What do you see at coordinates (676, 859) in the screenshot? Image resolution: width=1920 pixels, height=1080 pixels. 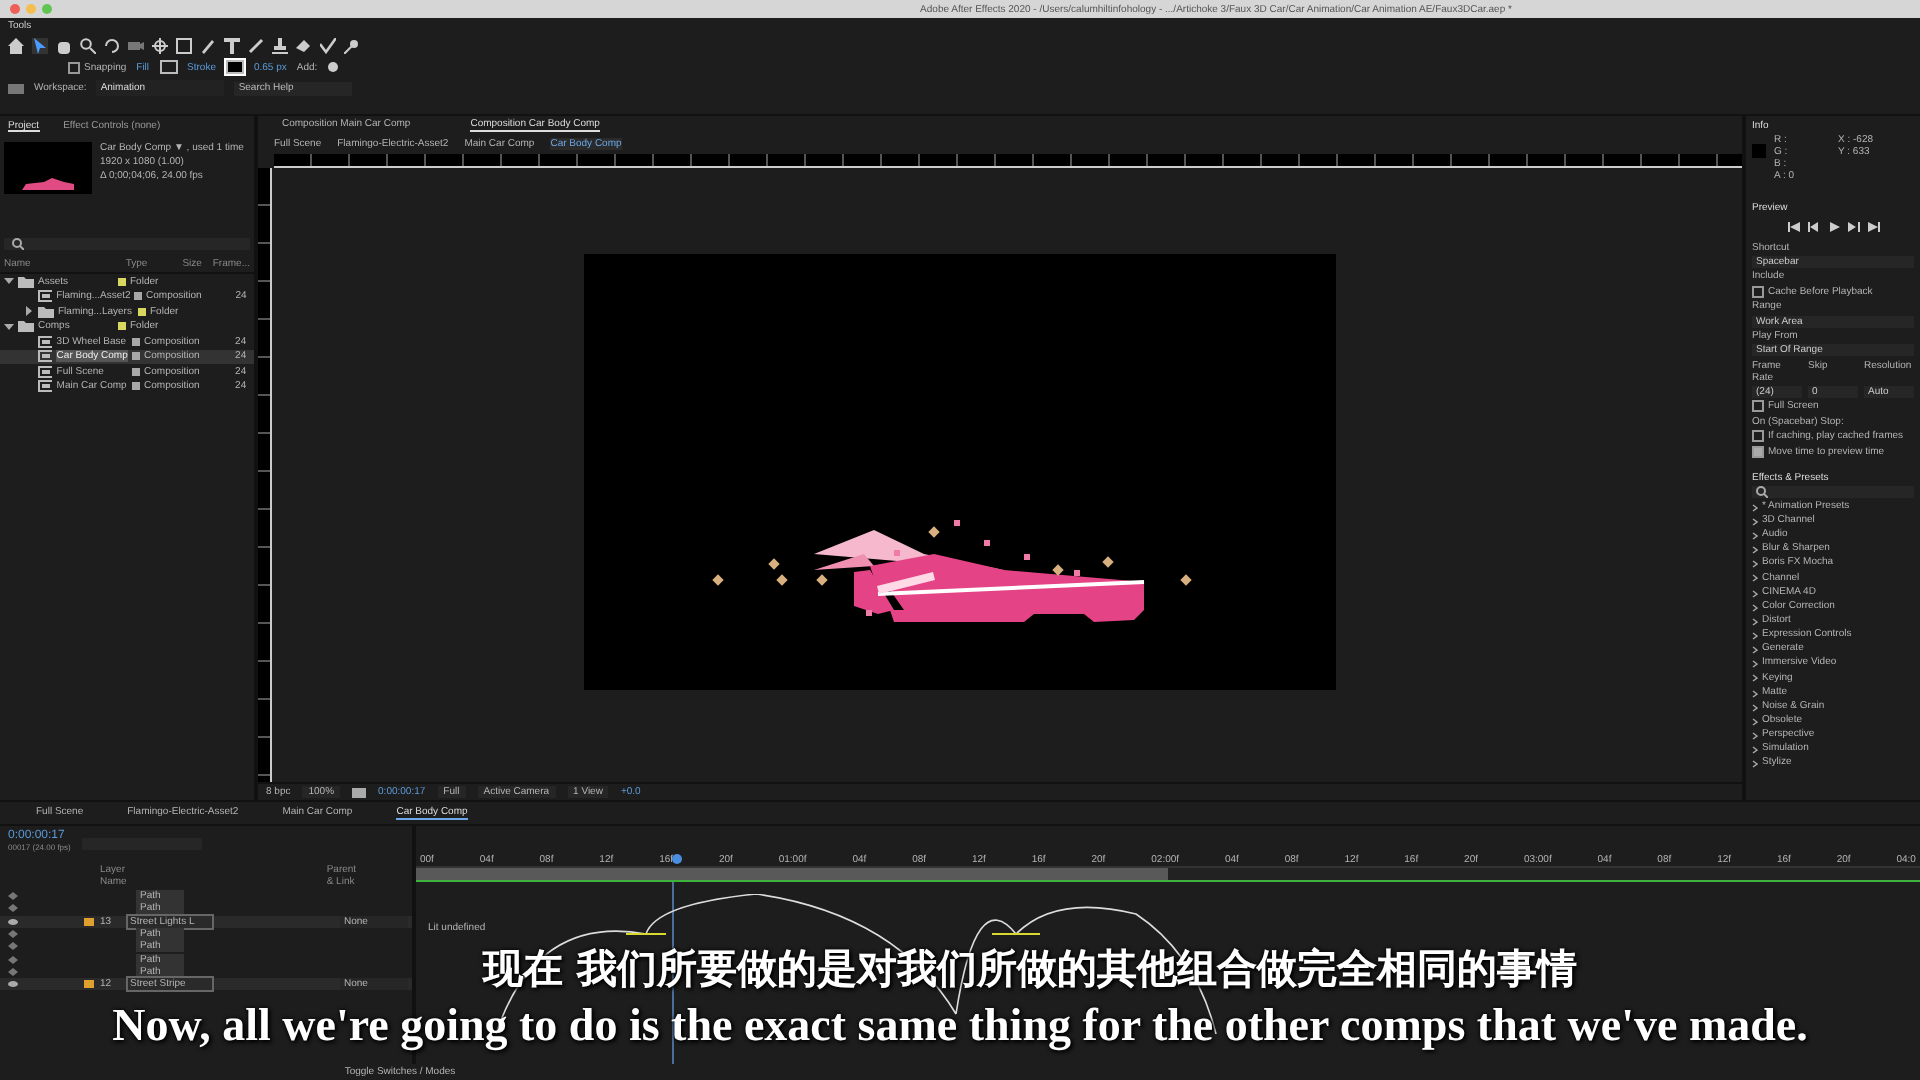 I see `playhead` at bounding box center [676, 859].